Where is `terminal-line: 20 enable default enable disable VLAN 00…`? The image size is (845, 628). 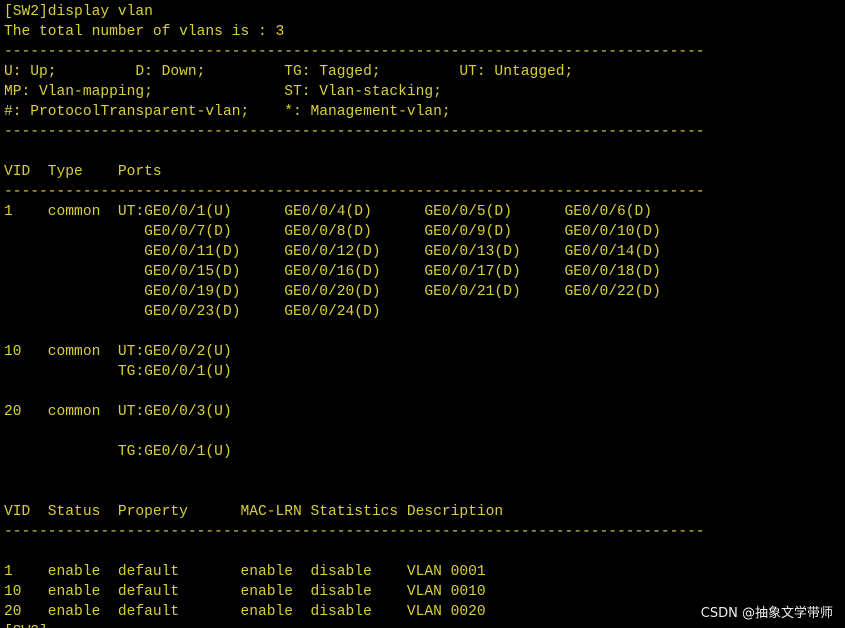 terminal-line: 20 enable default enable disable VLAN 00… is located at coordinates (245, 612).